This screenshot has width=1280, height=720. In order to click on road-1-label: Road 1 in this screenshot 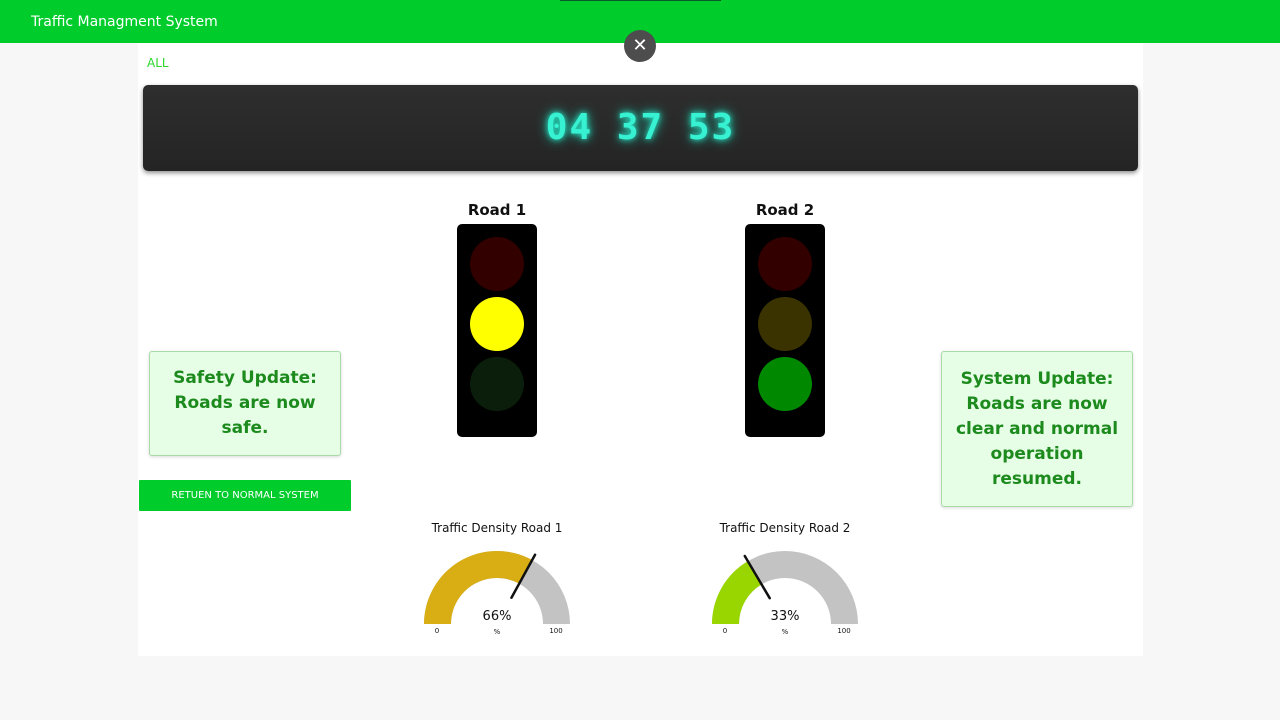, I will do `click(497, 210)`.